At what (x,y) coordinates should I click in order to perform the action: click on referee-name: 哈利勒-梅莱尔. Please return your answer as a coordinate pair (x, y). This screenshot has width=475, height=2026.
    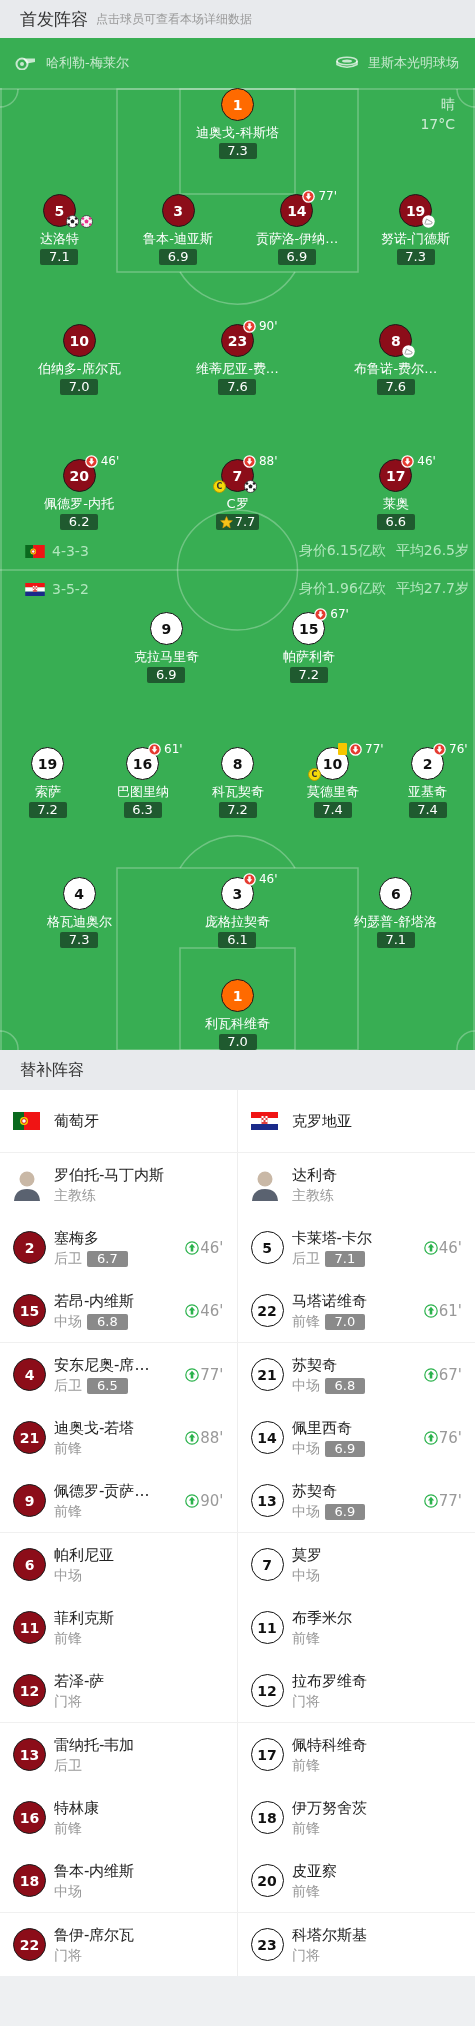
    Looking at the image, I should click on (87, 63).